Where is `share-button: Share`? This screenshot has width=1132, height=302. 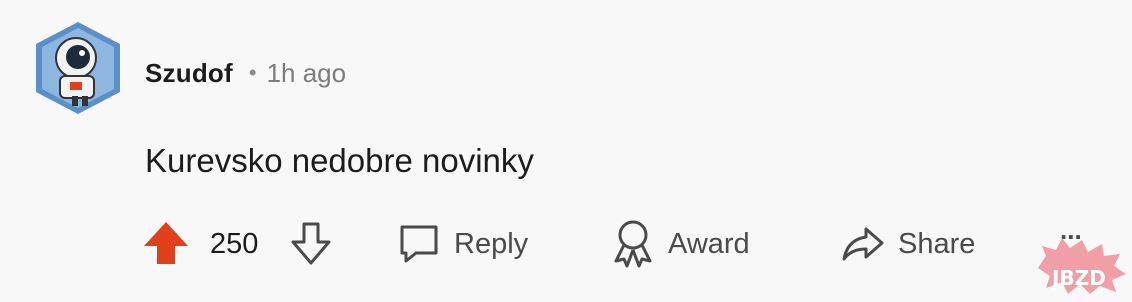
share-button: Share is located at coordinates (907, 244).